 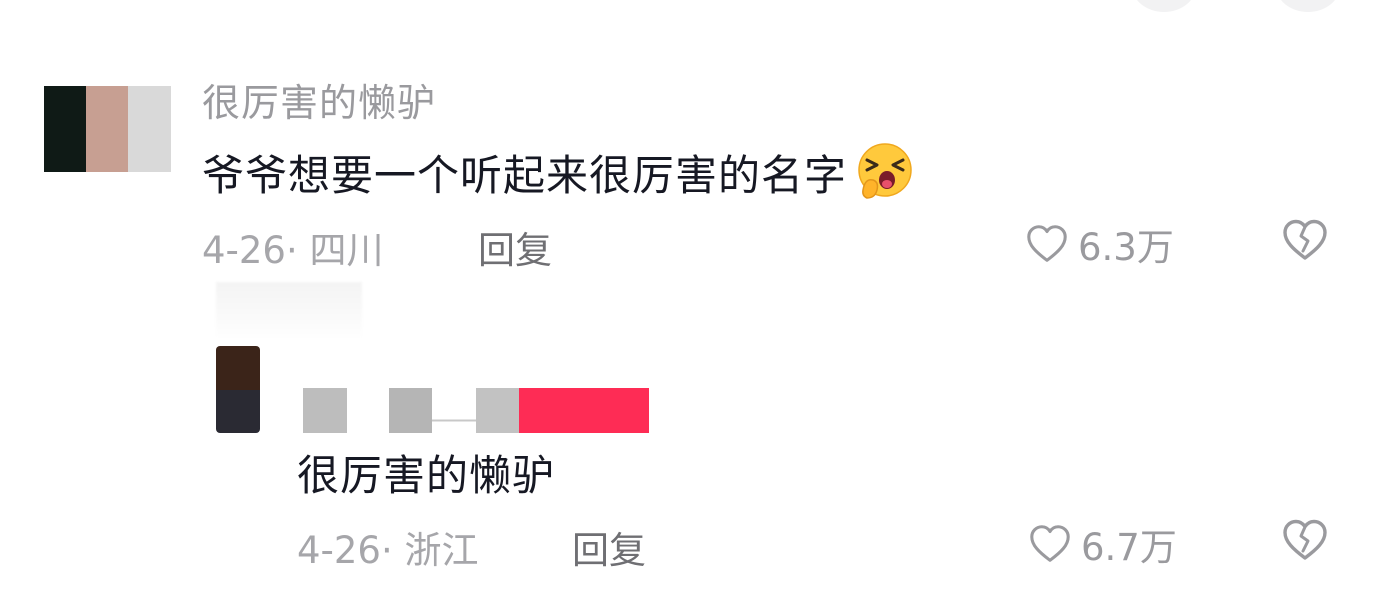 I want to click on reply-avatar, so click(x=238, y=389).